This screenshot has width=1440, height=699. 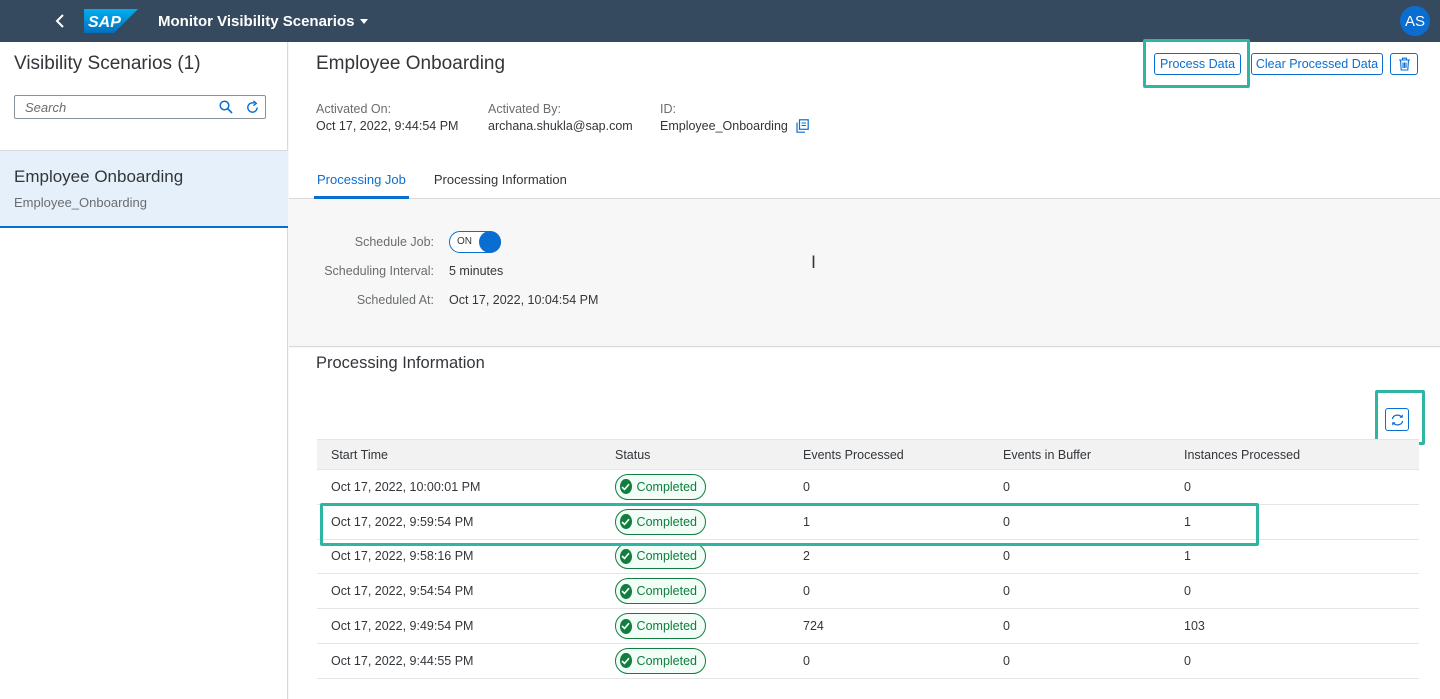 What do you see at coordinates (903, 455) in the screenshot?
I see `column-events-processed: Events Processed` at bounding box center [903, 455].